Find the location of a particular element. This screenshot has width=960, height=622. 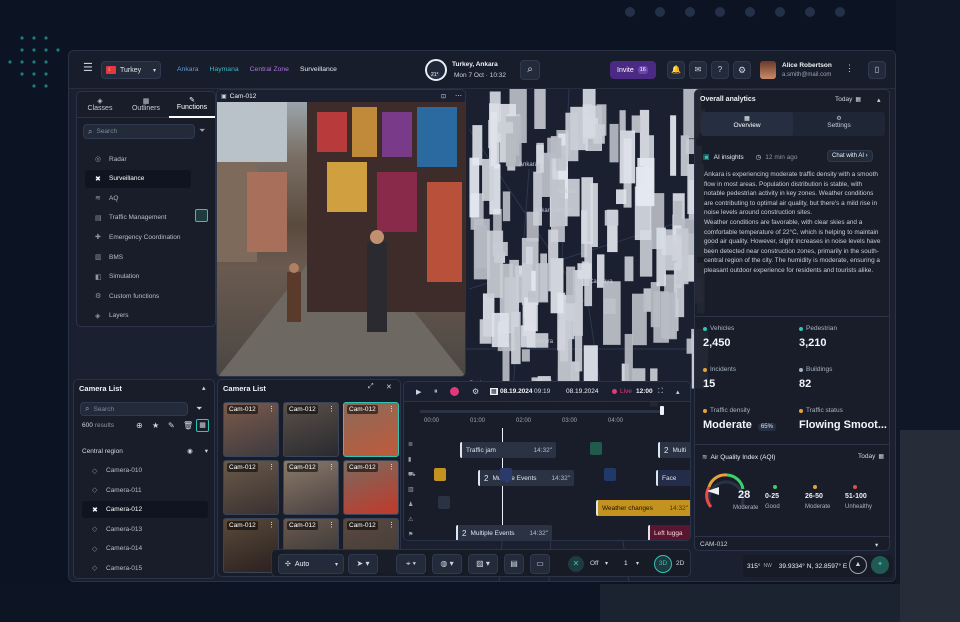

country-select: ☾ Turkey ▾ is located at coordinates (131, 70).